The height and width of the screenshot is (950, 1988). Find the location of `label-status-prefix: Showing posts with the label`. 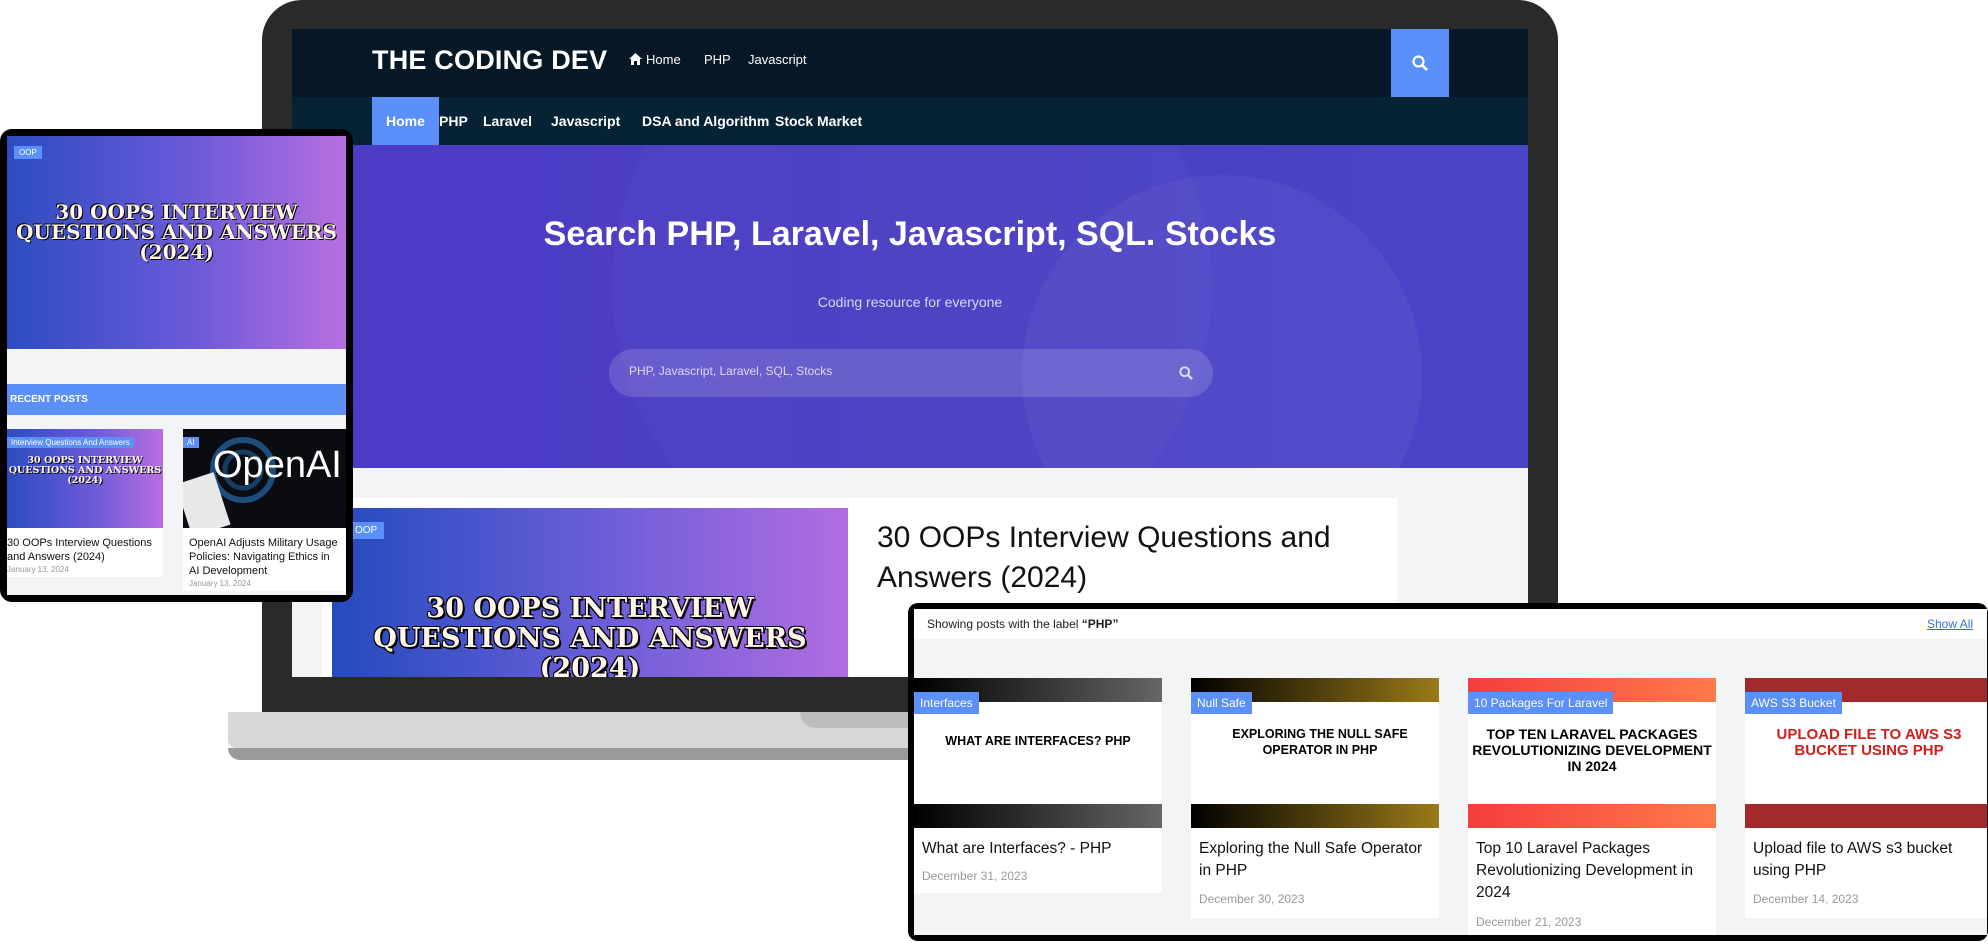

label-status-prefix: Showing posts with the label is located at coordinates (1004, 624).